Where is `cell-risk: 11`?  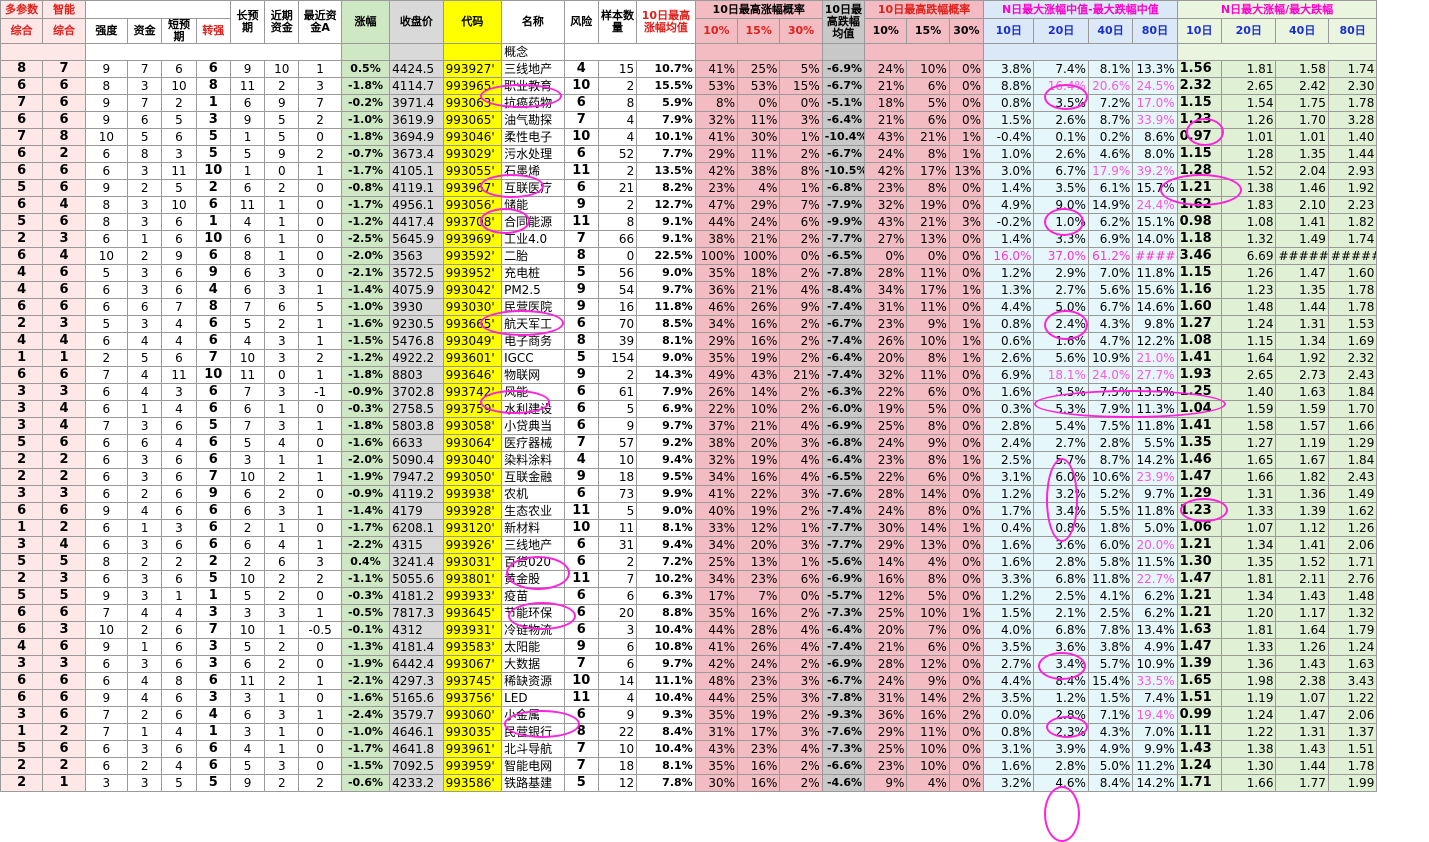
cell-risk: 11 is located at coordinates (581, 579).